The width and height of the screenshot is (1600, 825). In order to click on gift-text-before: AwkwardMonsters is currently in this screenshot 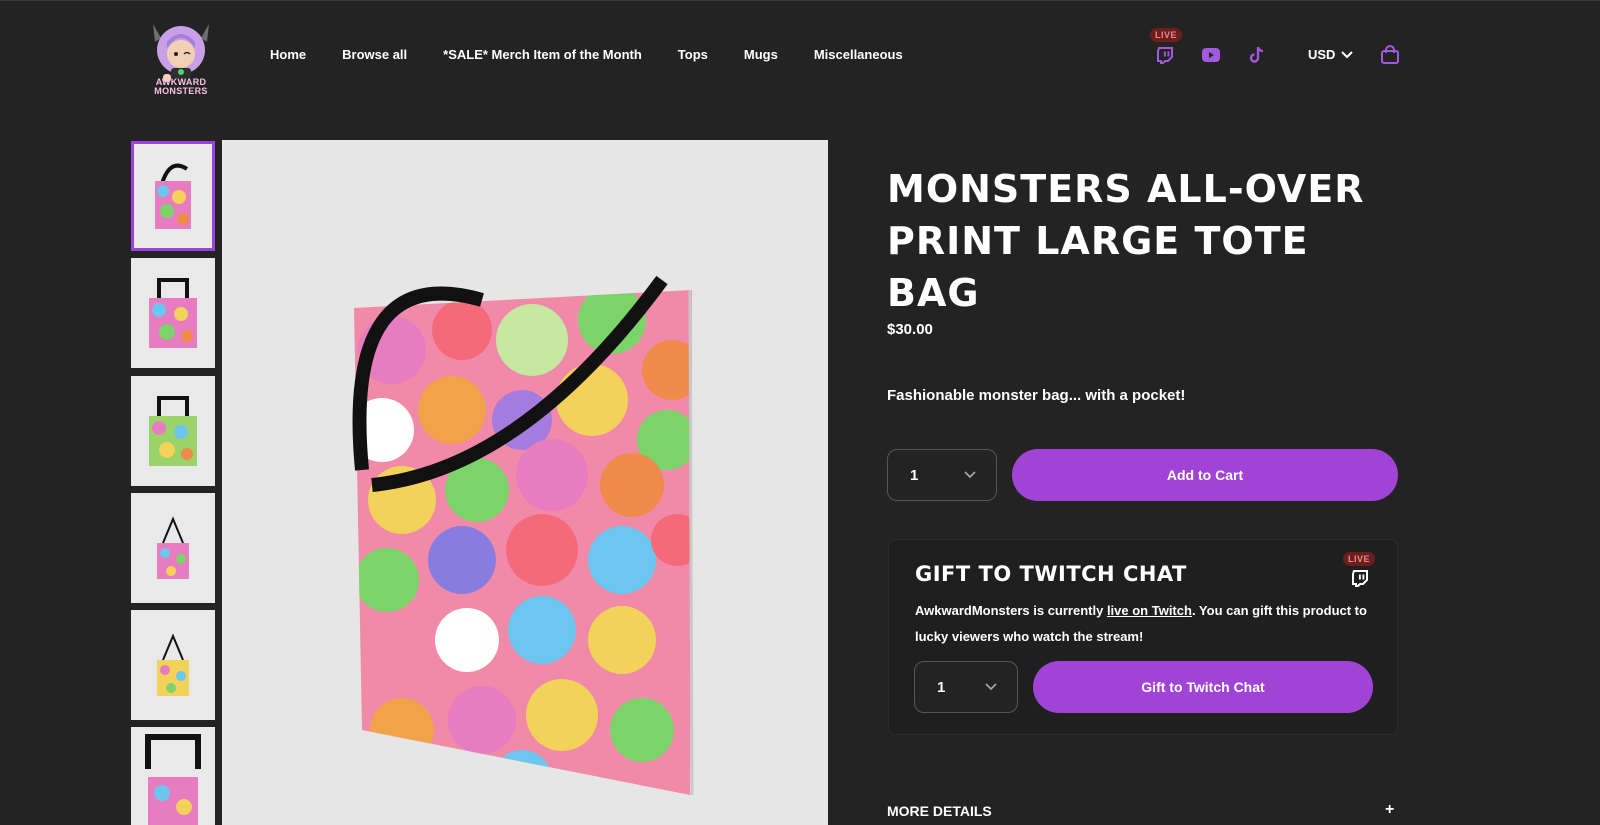, I will do `click(1011, 610)`.